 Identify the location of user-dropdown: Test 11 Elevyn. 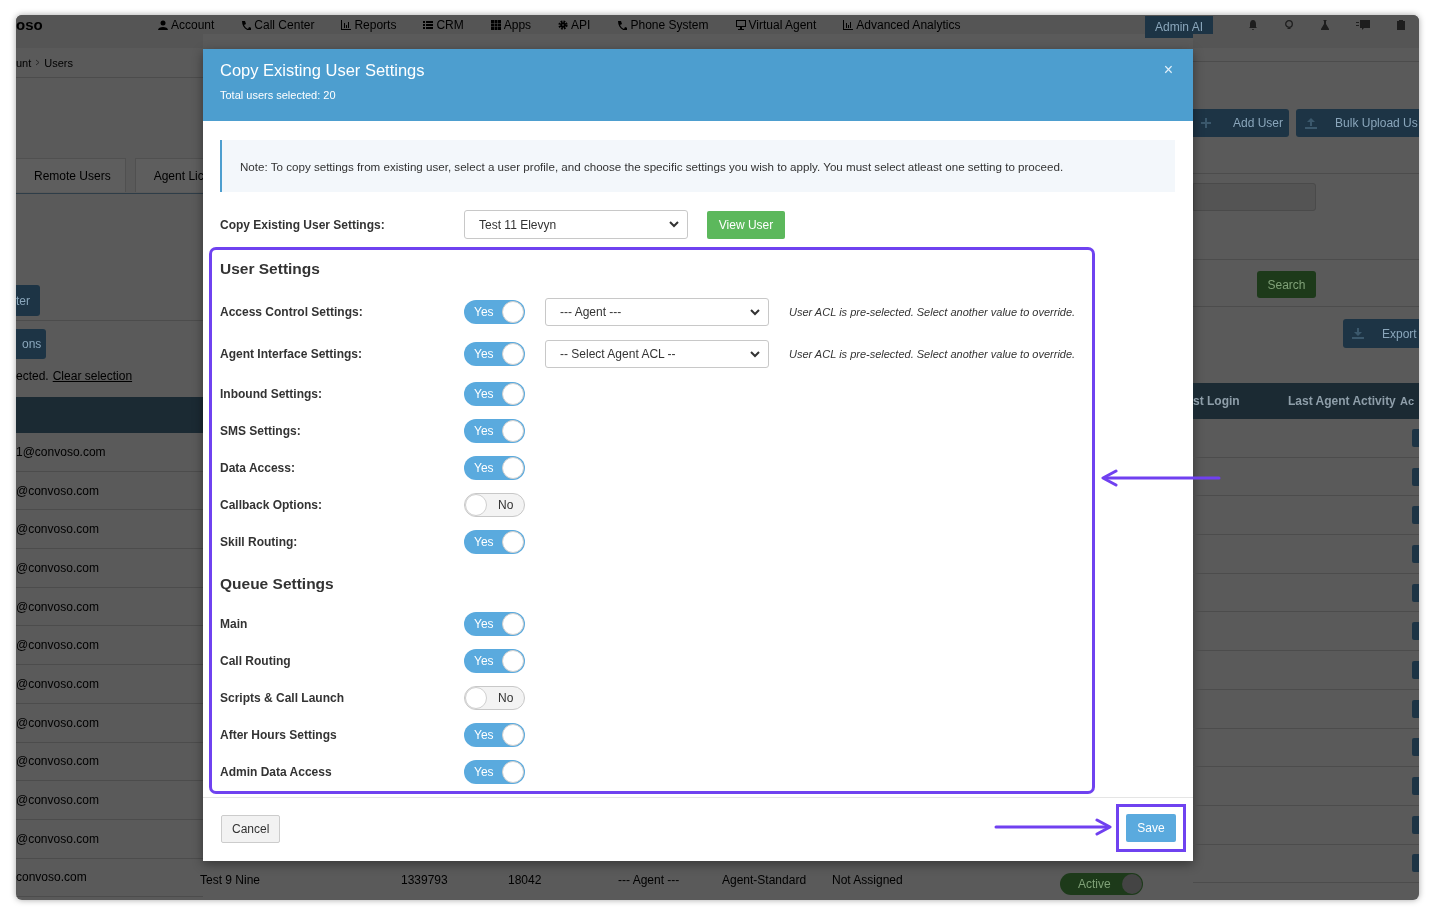
(576, 224).